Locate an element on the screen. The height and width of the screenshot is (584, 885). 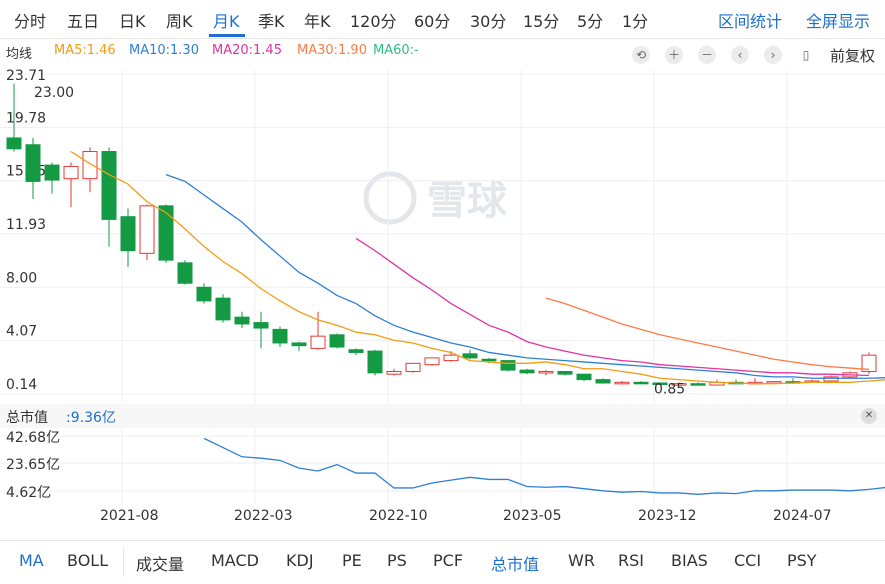
indicator-tab-2: 成交量 is located at coordinates (160, 563).